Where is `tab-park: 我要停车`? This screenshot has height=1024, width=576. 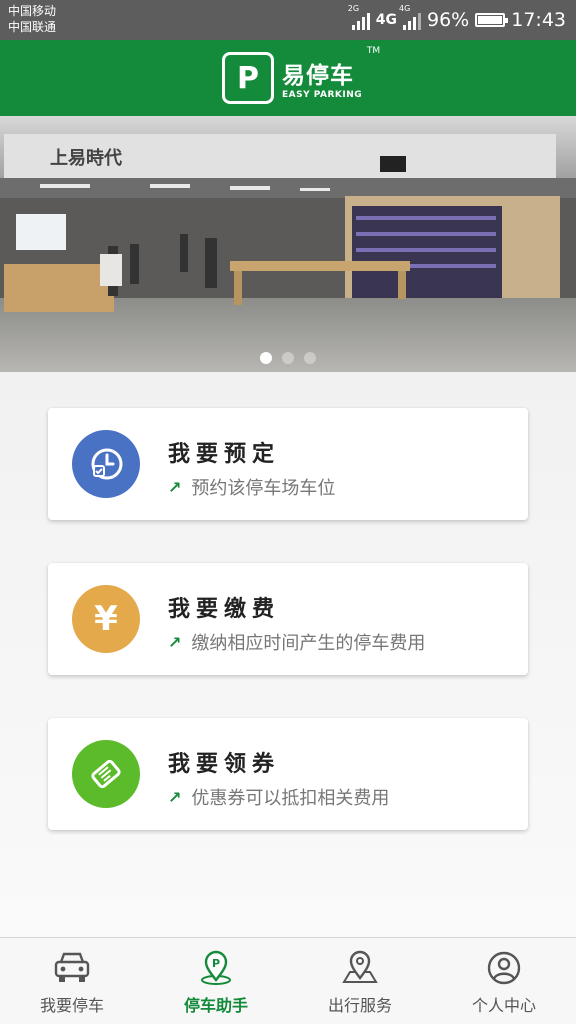 tab-park: 我要停车 is located at coordinates (72, 981).